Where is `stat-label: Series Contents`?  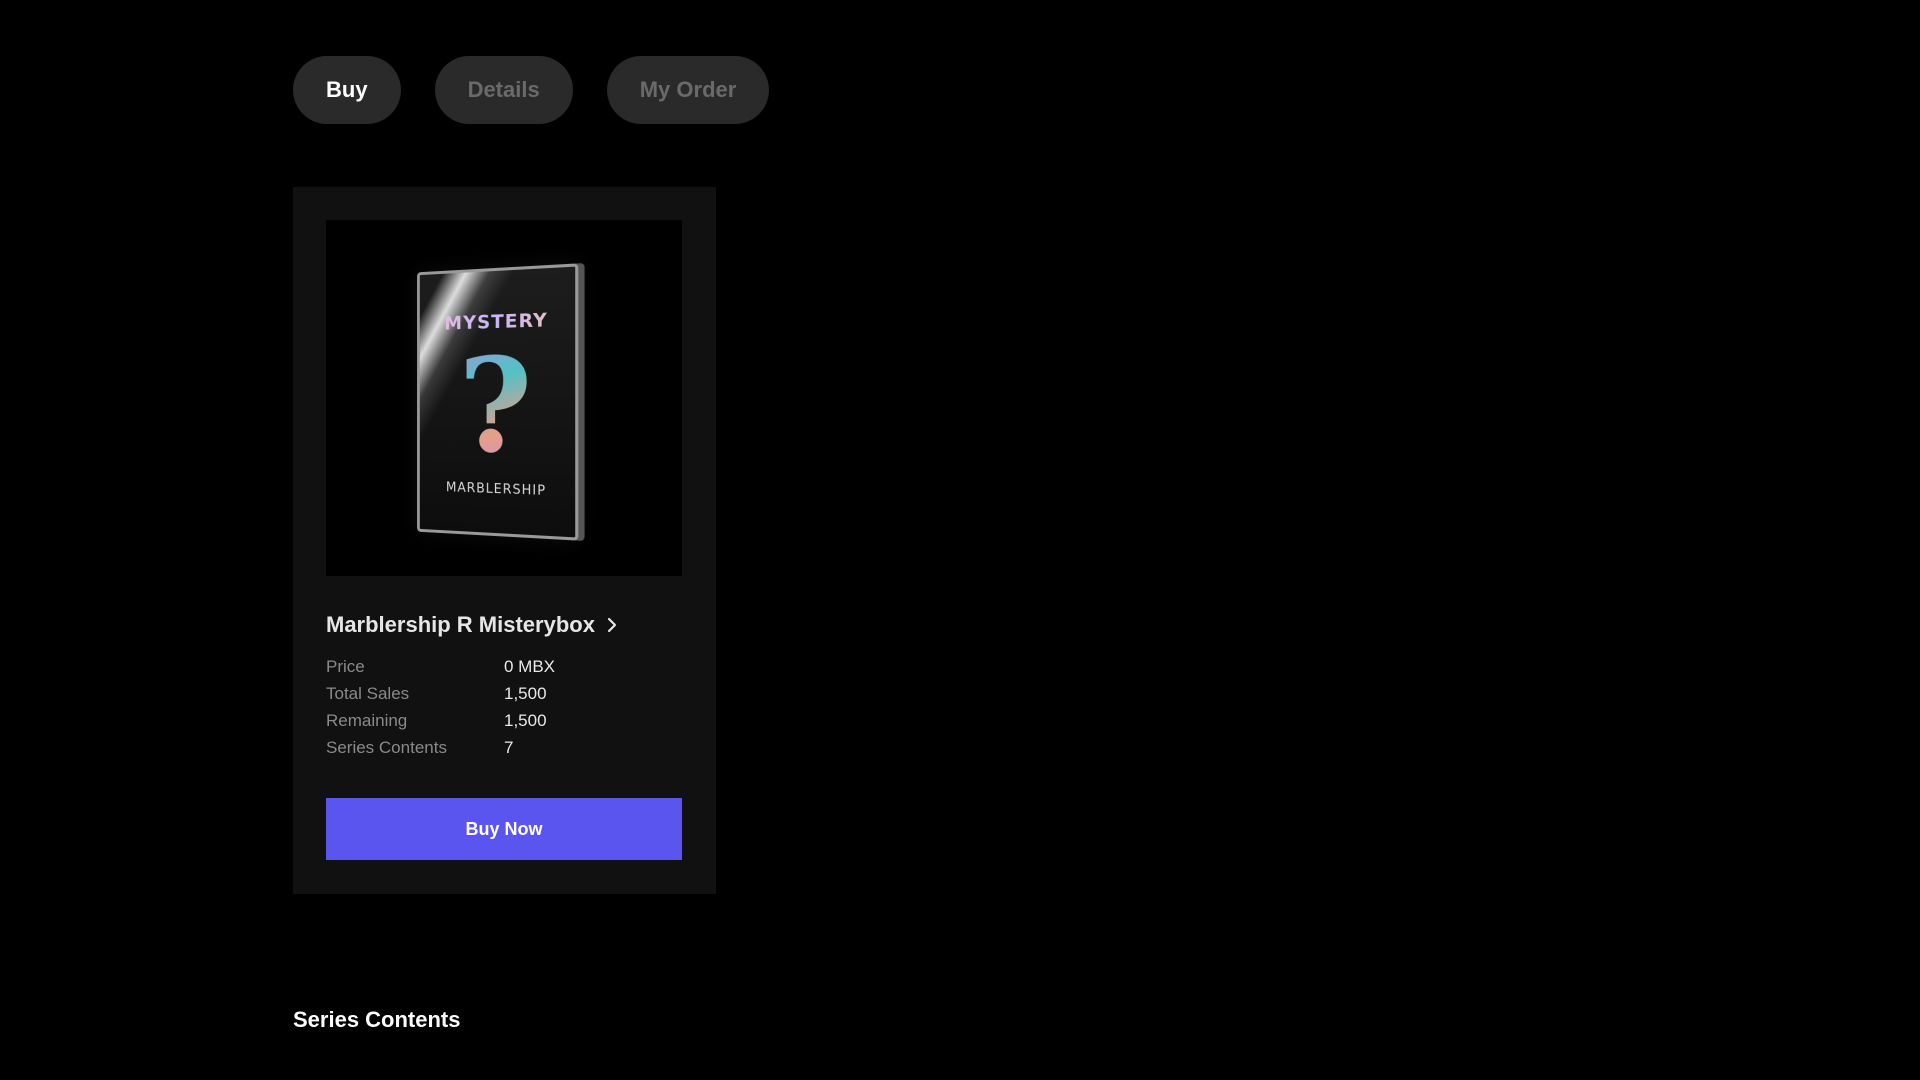
stat-label: Series Contents is located at coordinates (386, 747).